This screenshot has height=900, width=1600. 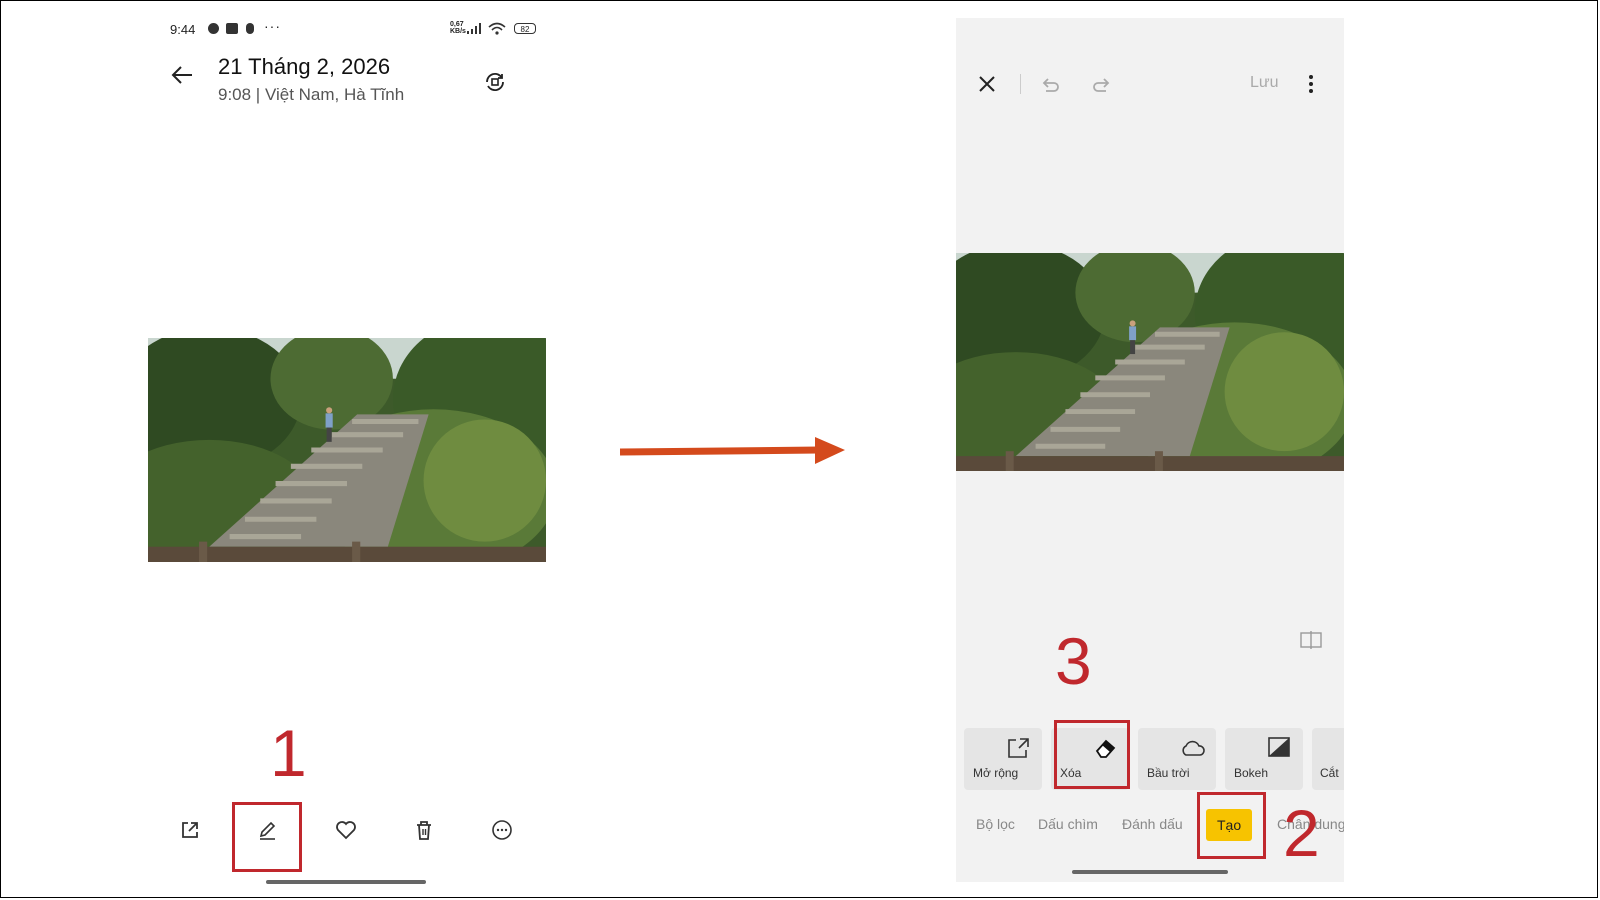 What do you see at coordinates (1329, 773) in the screenshot?
I see `tool-label: Cắt` at bounding box center [1329, 773].